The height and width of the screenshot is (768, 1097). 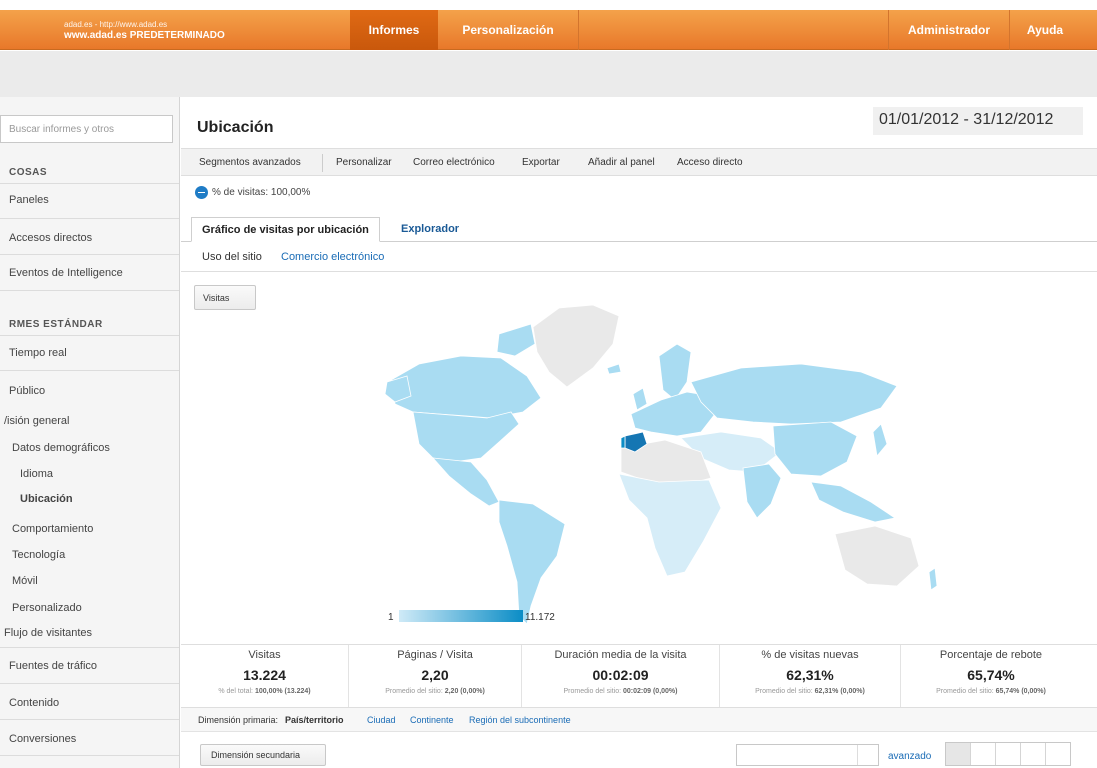 What do you see at coordinates (909, 756) in the screenshot?
I see `advanced-filter-link: avanzado` at bounding box center [909, 756].